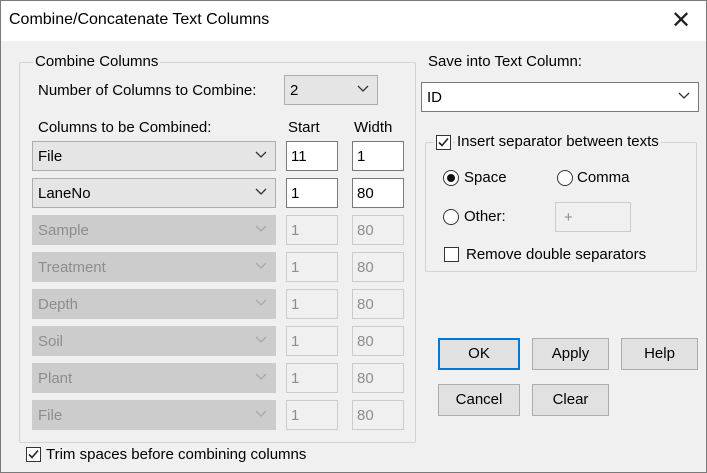 This screenshot has width=707, height=473. Describe the element at coordinates (312, 156) in the screenshot. I see `start-input: 11` at that location.